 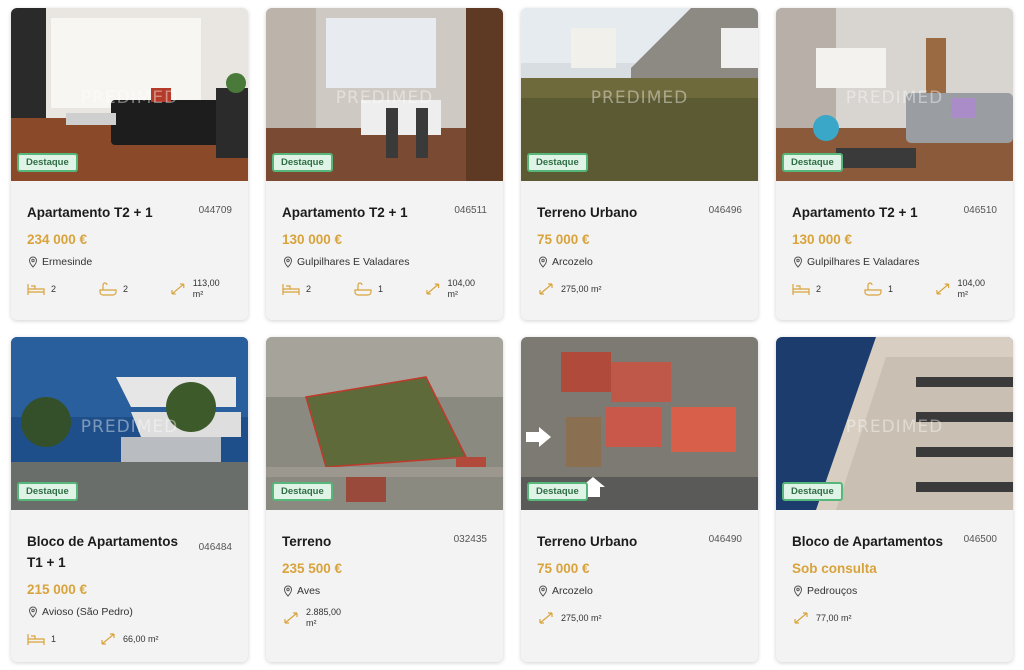 What do you see at coordinates (306, 541) in the screenshot?
I see `listing-title: Terreno` at bounding box center [306, 541].